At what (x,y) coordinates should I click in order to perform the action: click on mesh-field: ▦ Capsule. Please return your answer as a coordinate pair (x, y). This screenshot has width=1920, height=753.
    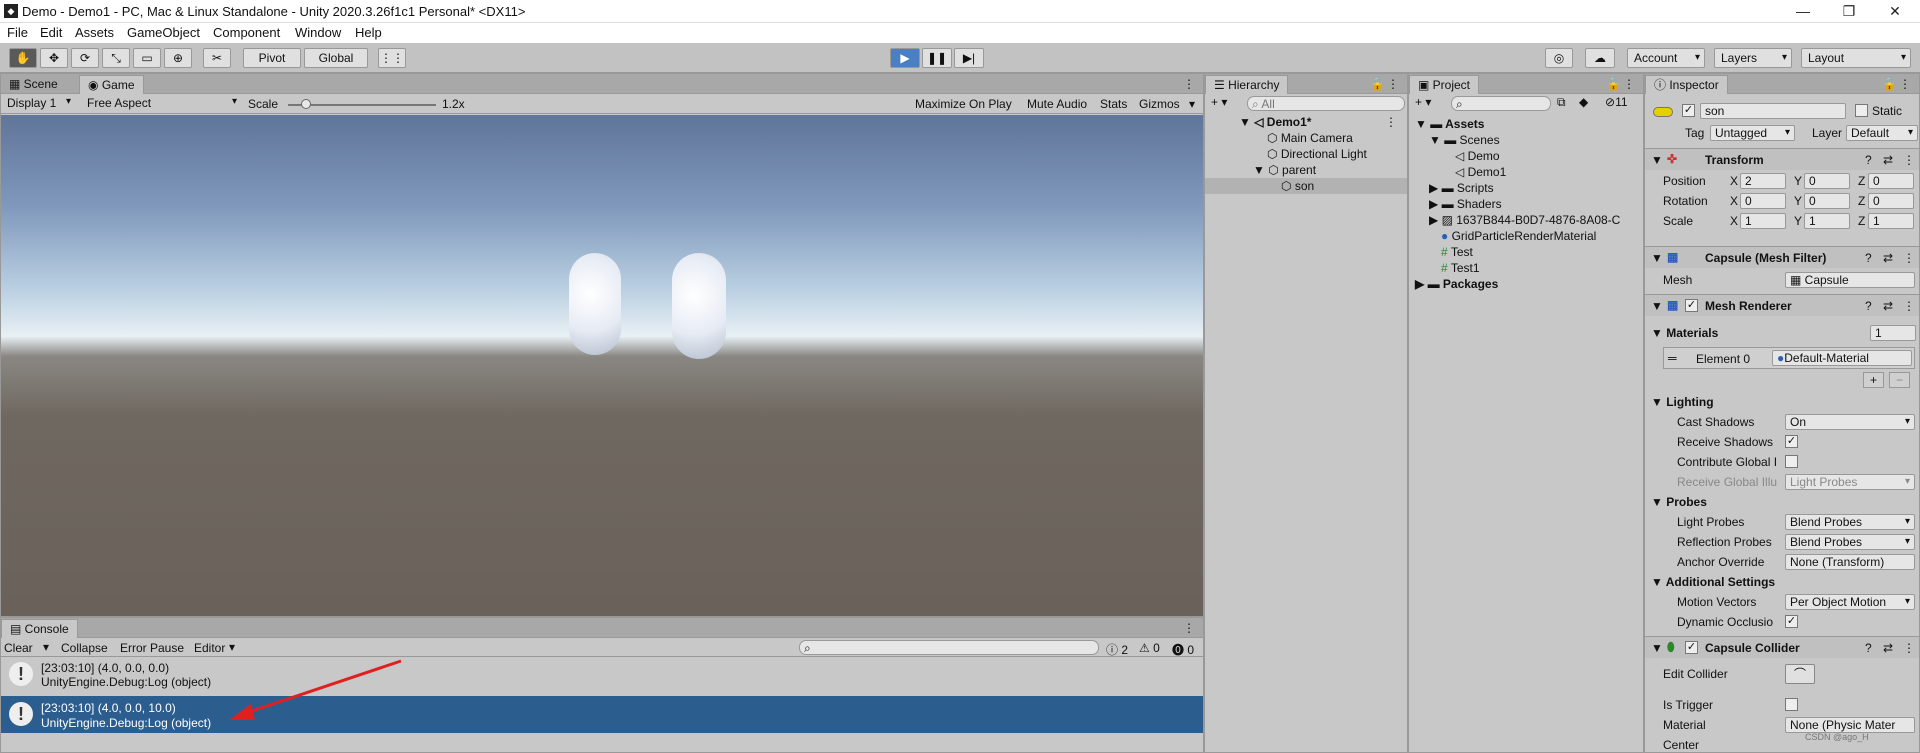
    Looking at the image, I should click on (1850, 280).